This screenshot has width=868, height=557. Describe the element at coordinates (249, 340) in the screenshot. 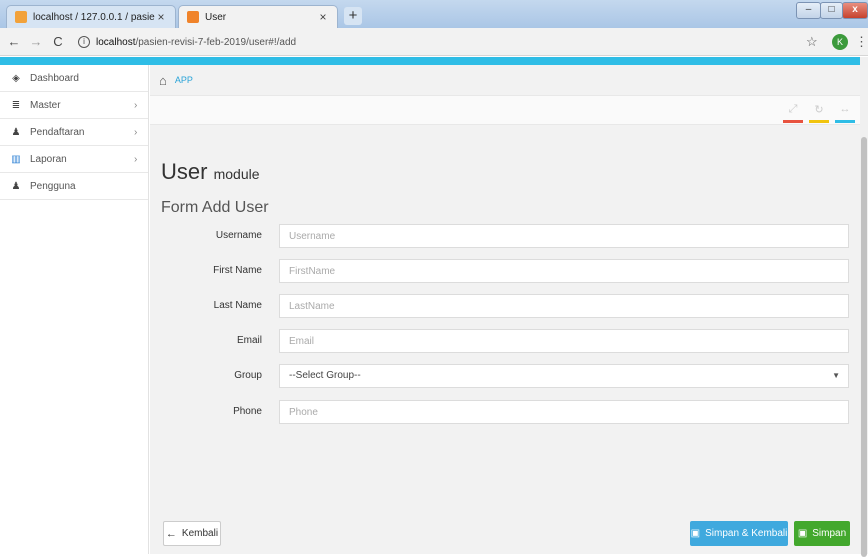

I see `email-label: Email` at that location.